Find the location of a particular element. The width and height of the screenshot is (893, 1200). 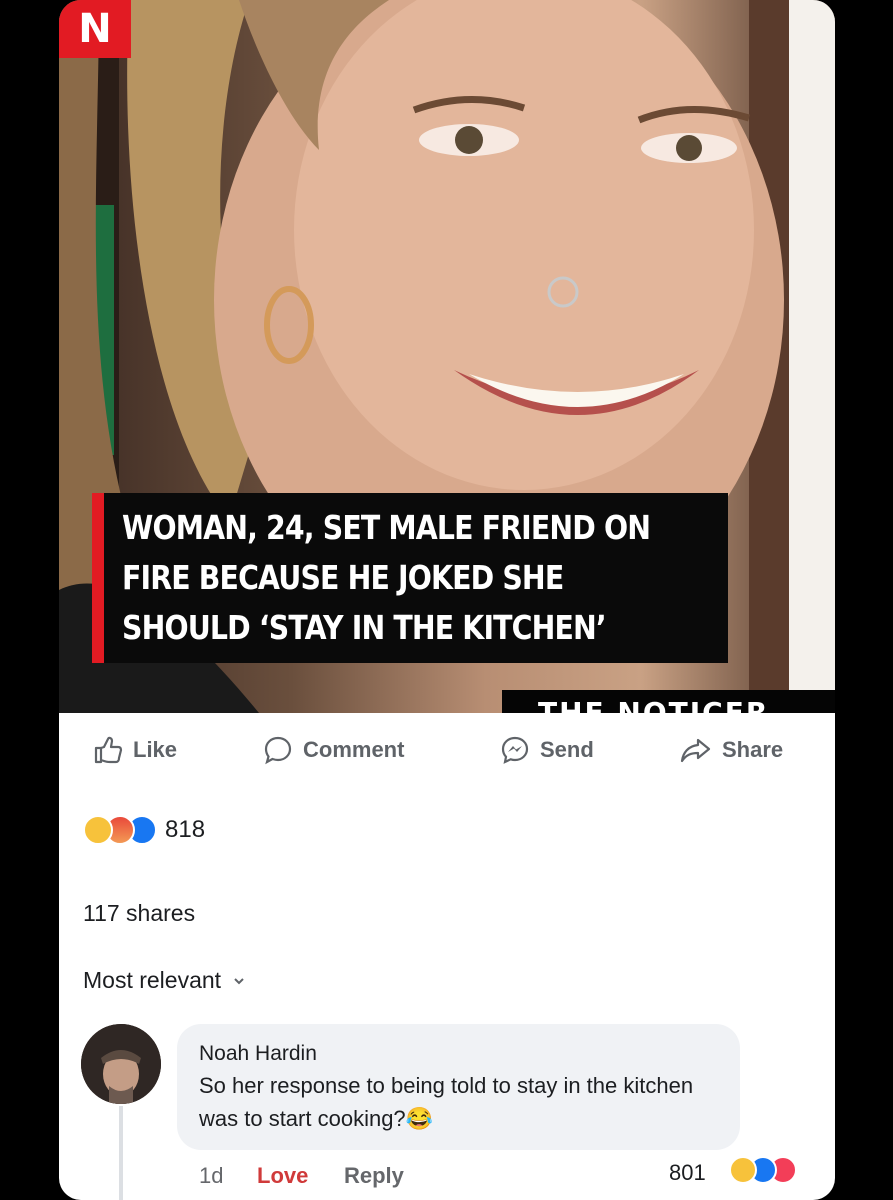

comment-button: Comment is located at coordinates (333, 750).